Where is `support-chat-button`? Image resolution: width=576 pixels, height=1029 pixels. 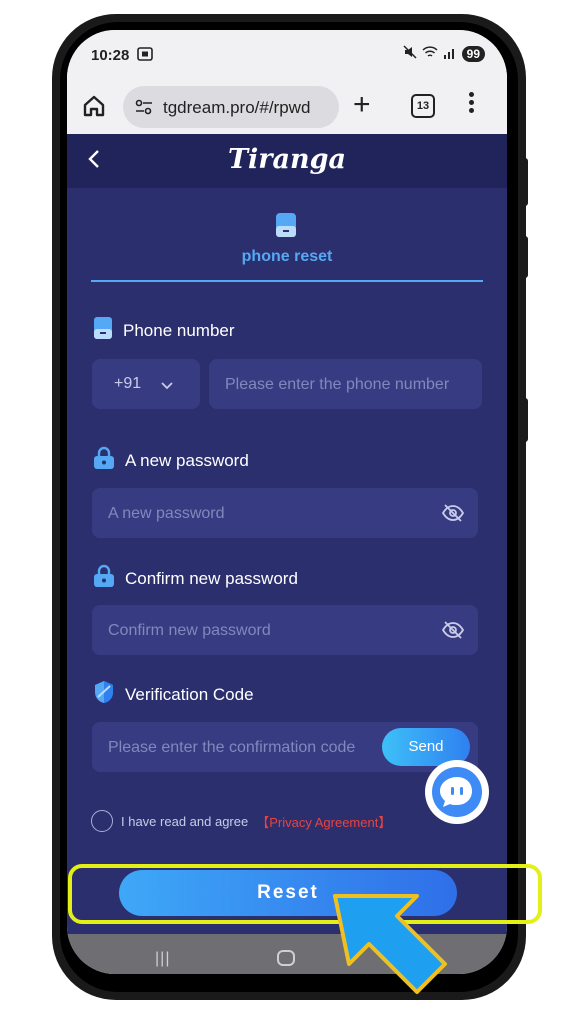
support-chat-button is located at coordinates (457, 792).